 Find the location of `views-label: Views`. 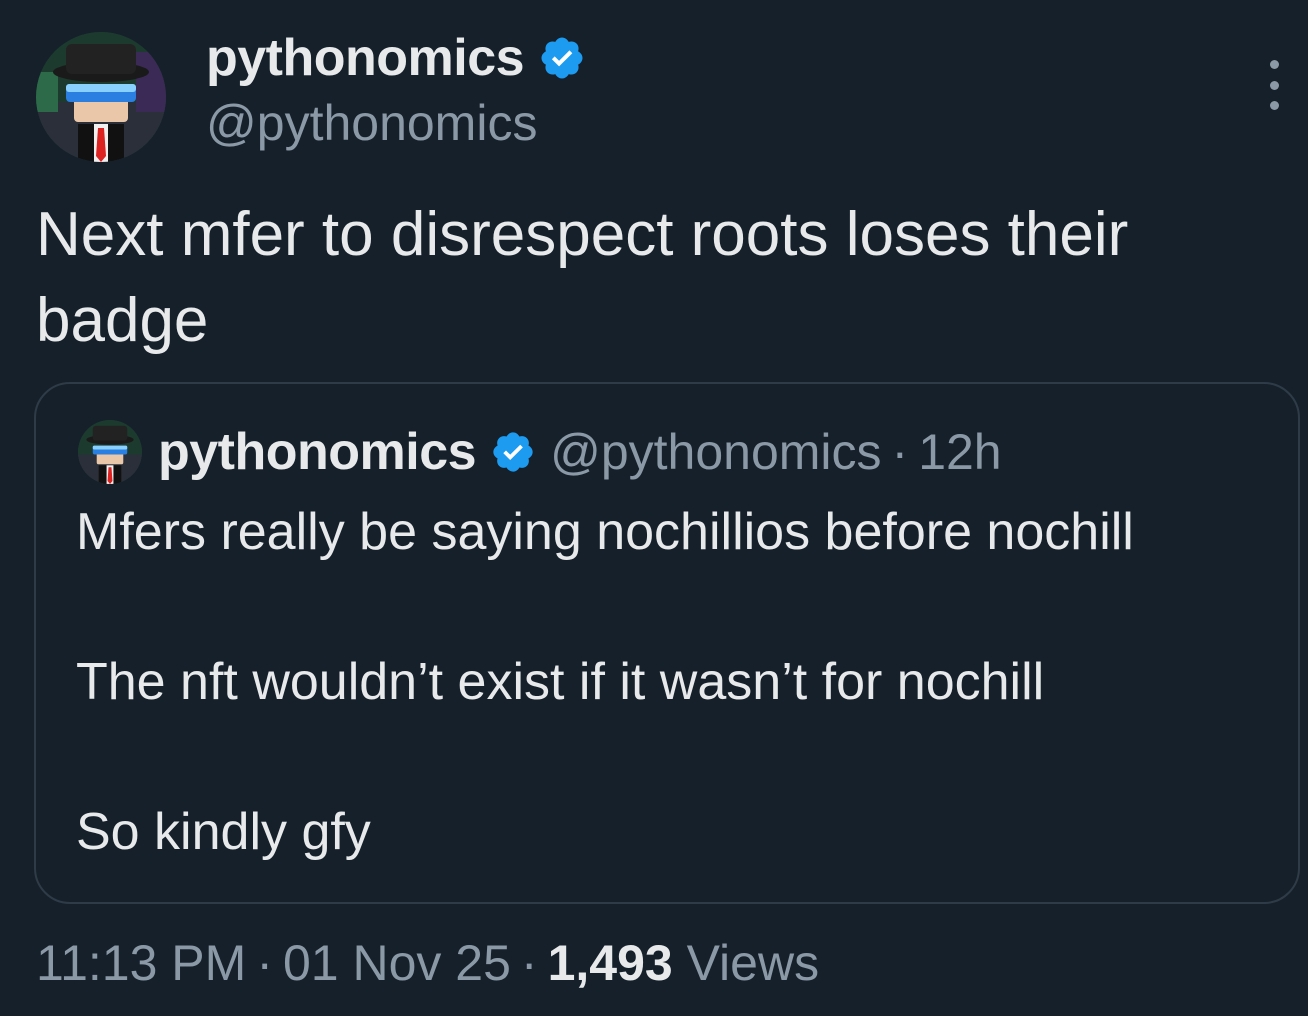

views-label: Views is located at coordinates (753, 963).